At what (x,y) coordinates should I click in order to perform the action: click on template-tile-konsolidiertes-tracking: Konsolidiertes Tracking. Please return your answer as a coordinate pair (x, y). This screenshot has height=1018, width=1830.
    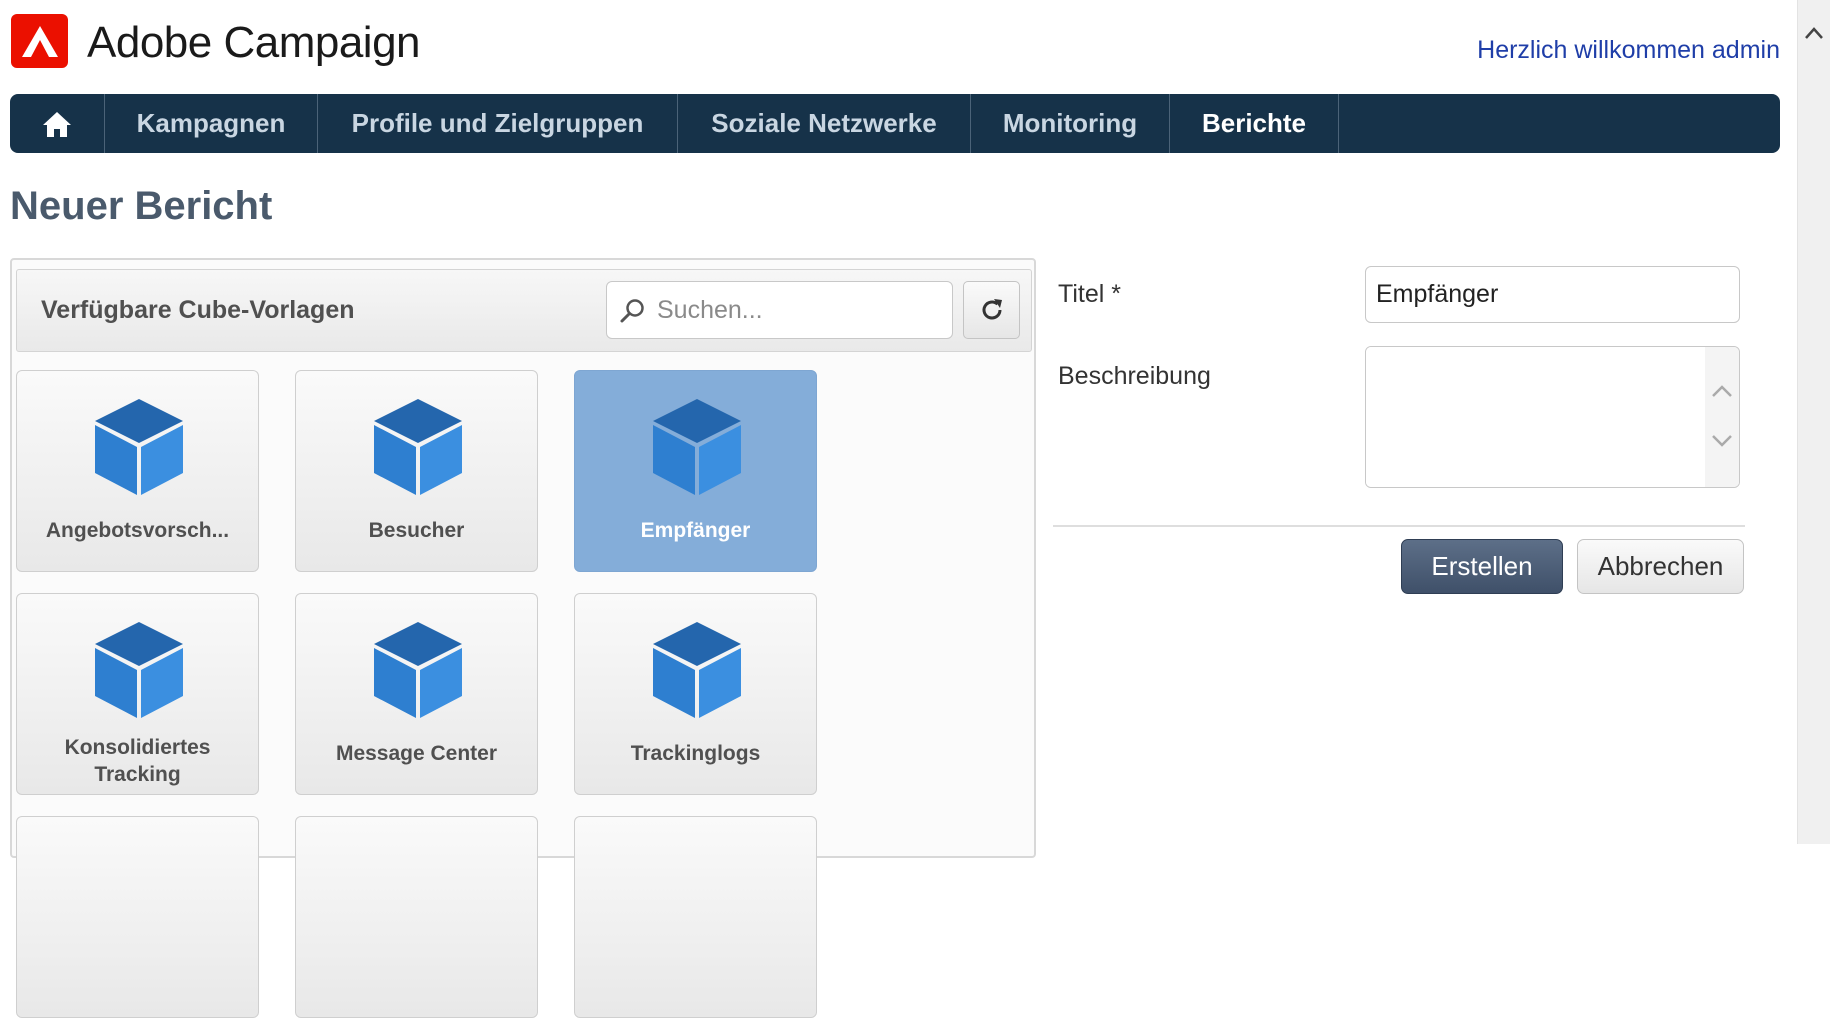
    Looking at the image, I should click on (137, 694).